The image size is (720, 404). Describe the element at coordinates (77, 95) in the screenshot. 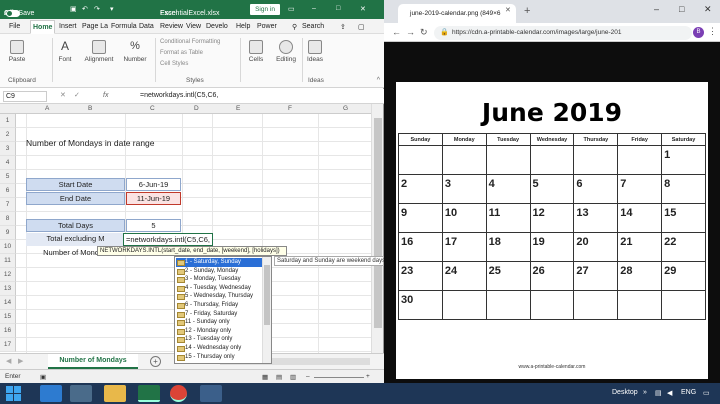

I see `enter-icon: ✓` at that location.